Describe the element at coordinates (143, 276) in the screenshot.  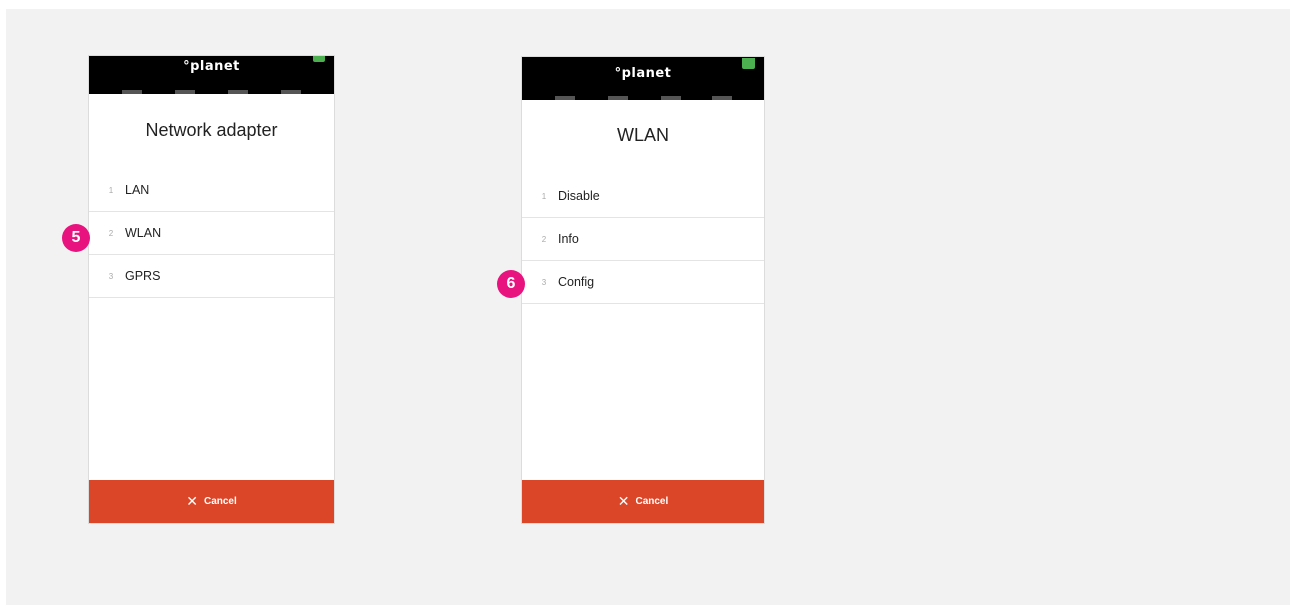
I see `item-label: GPRS` at that location.